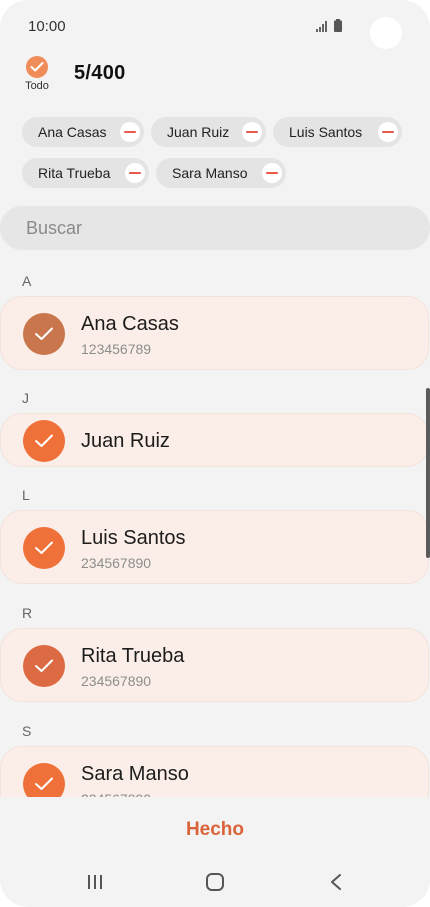  What do you see at coordinates (72, 132) in the screenshot?
I see `chip-label: Ana Casas` at bounding box center [72, 132].